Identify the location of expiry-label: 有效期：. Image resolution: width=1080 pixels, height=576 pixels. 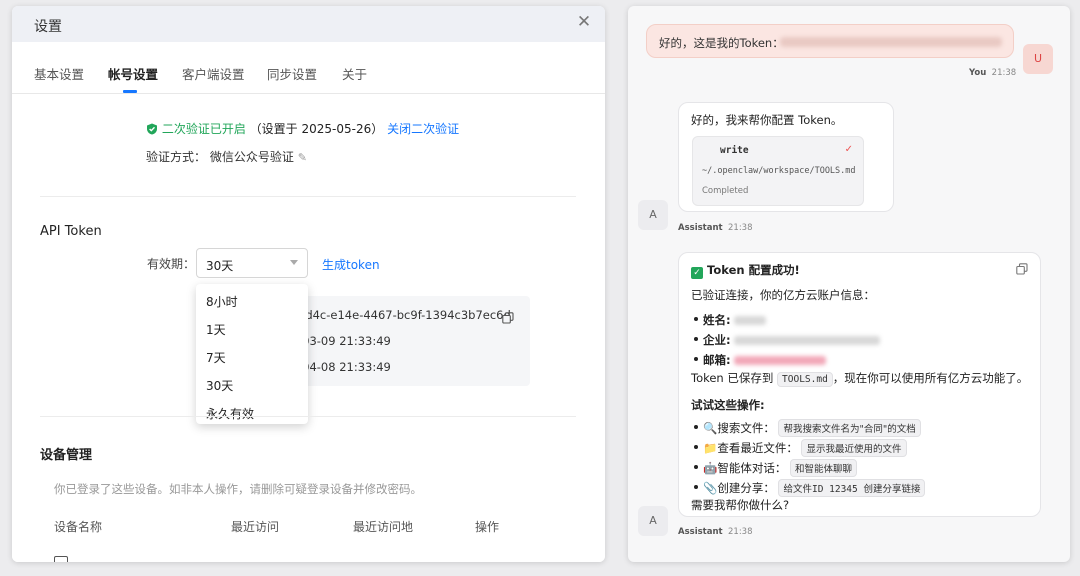
(171, 264).